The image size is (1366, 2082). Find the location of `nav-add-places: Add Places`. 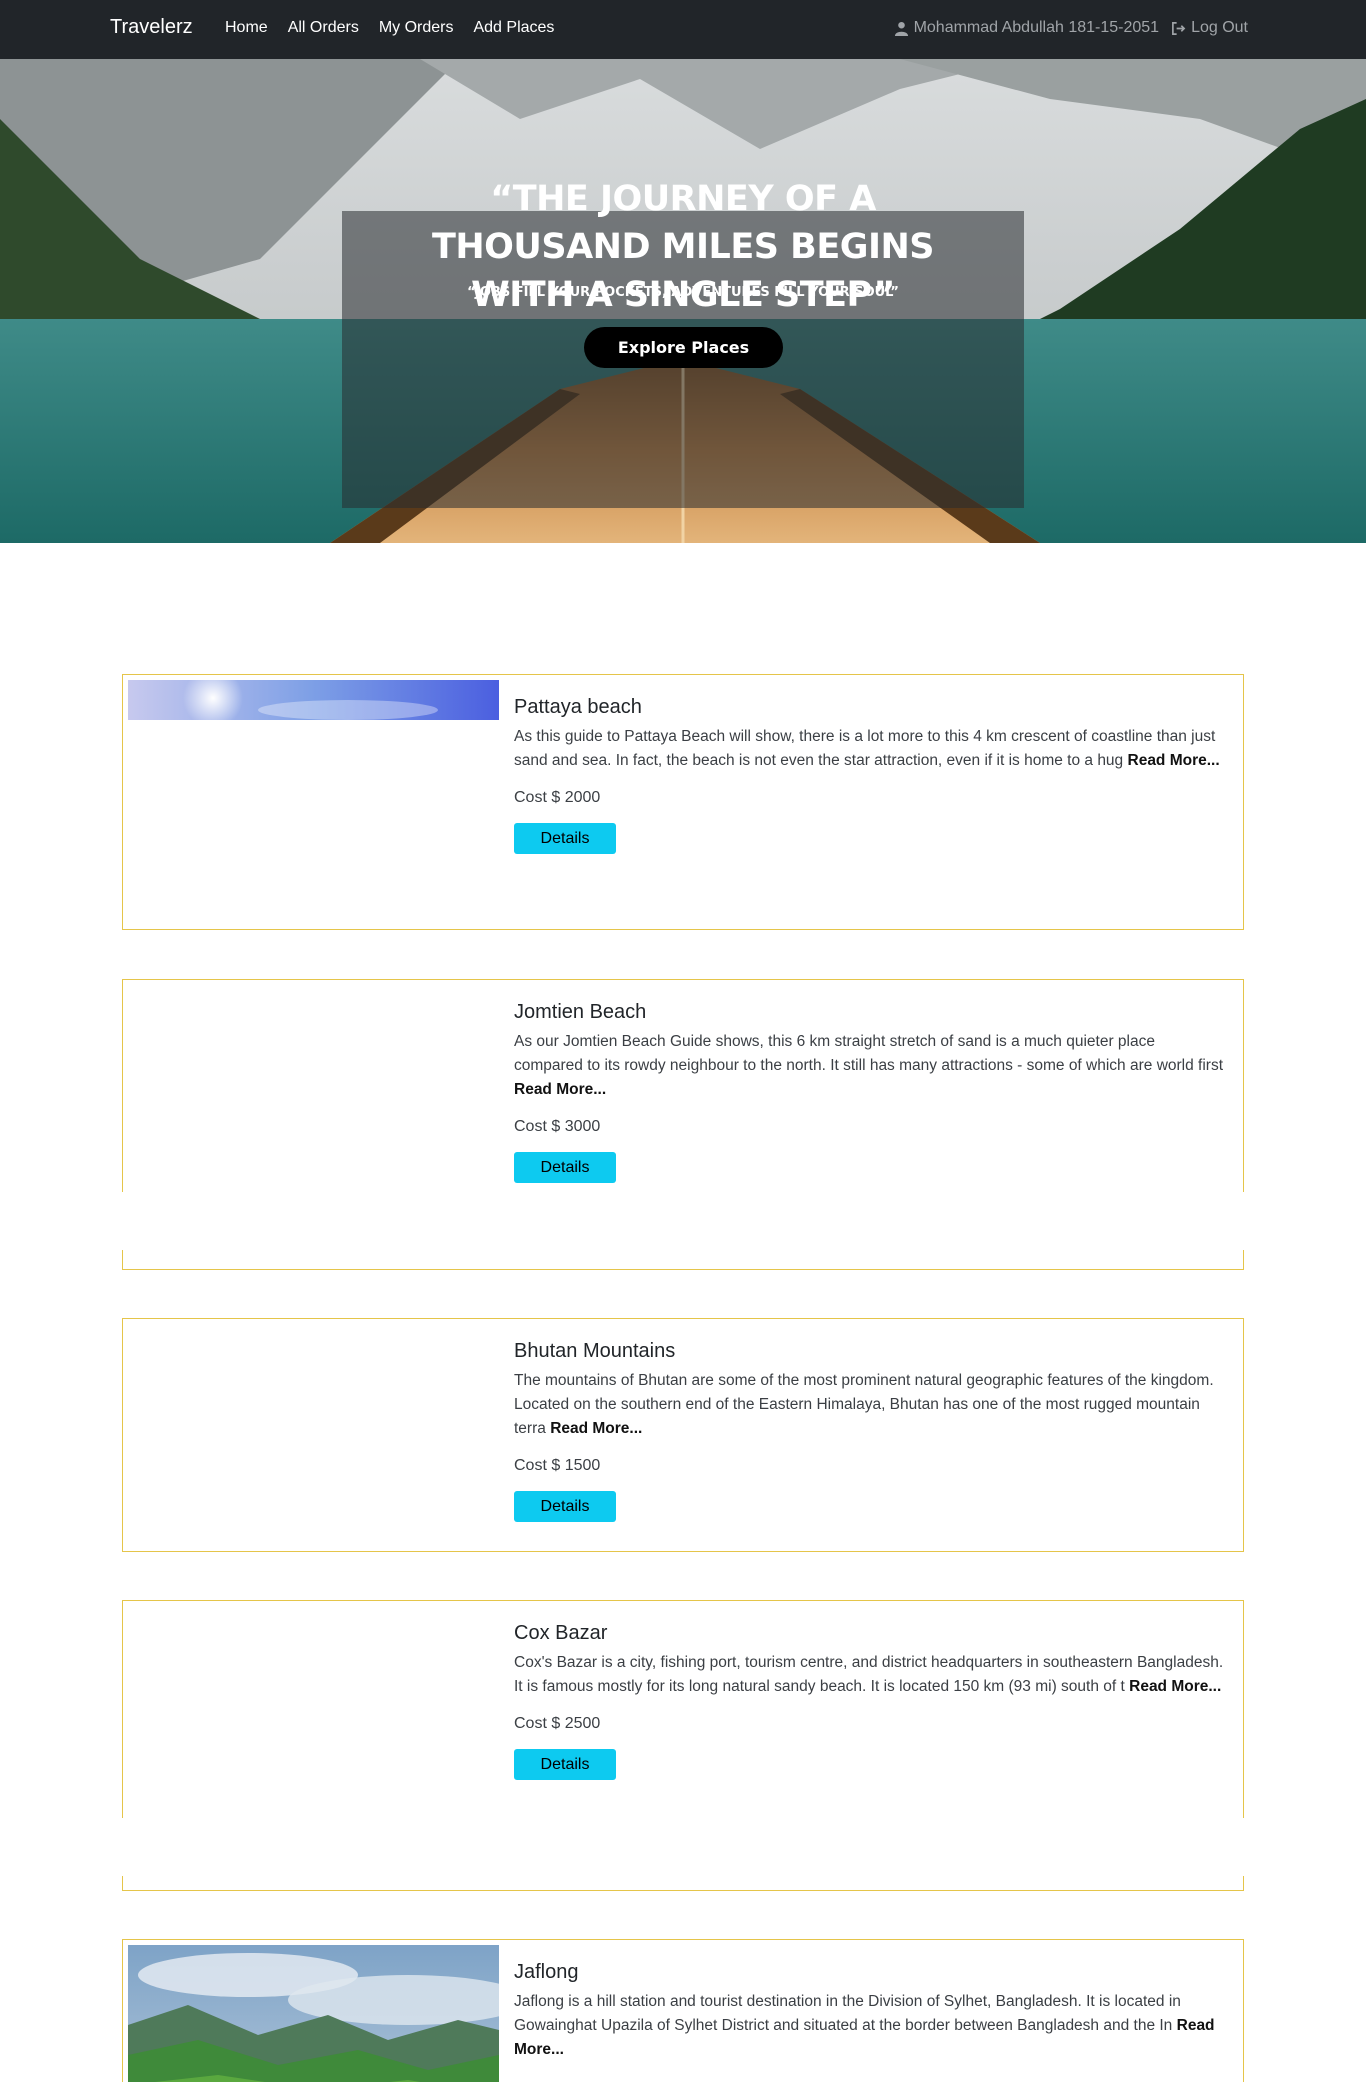

nav-add-places: Add Places is located at coordinates (513, 28).